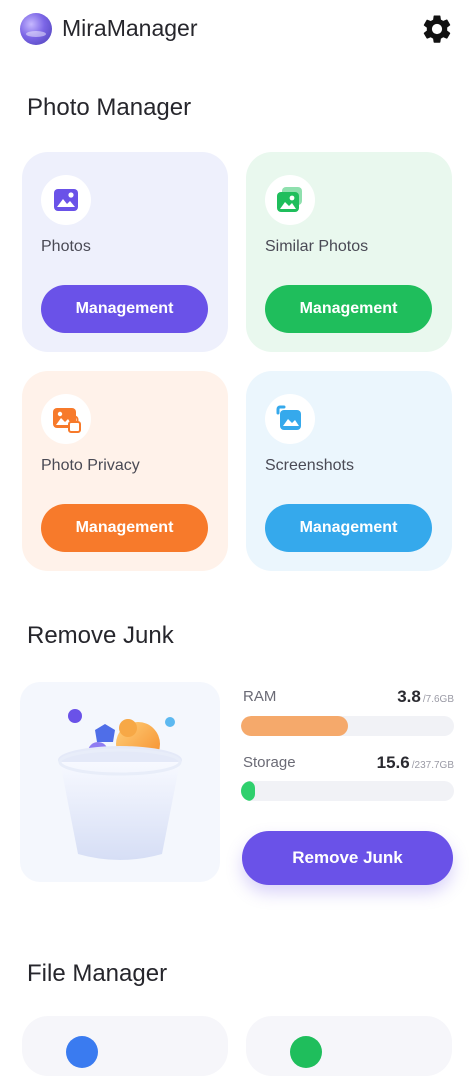 The width and height of the screenshot is (474, 1076). I want to click on document-icon, so click(306, 1052).